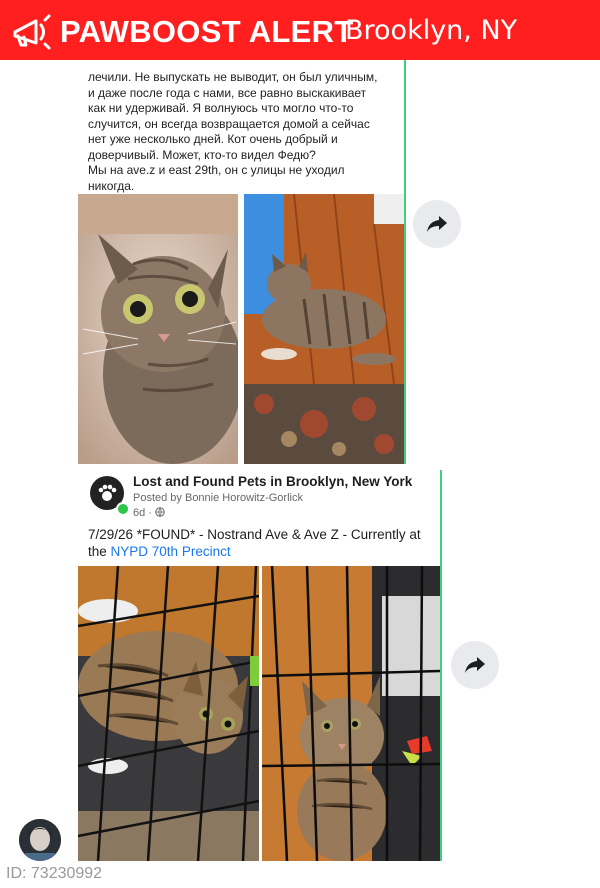  I want to click on cat-lying-on-floor-photo, so click(324, 329).